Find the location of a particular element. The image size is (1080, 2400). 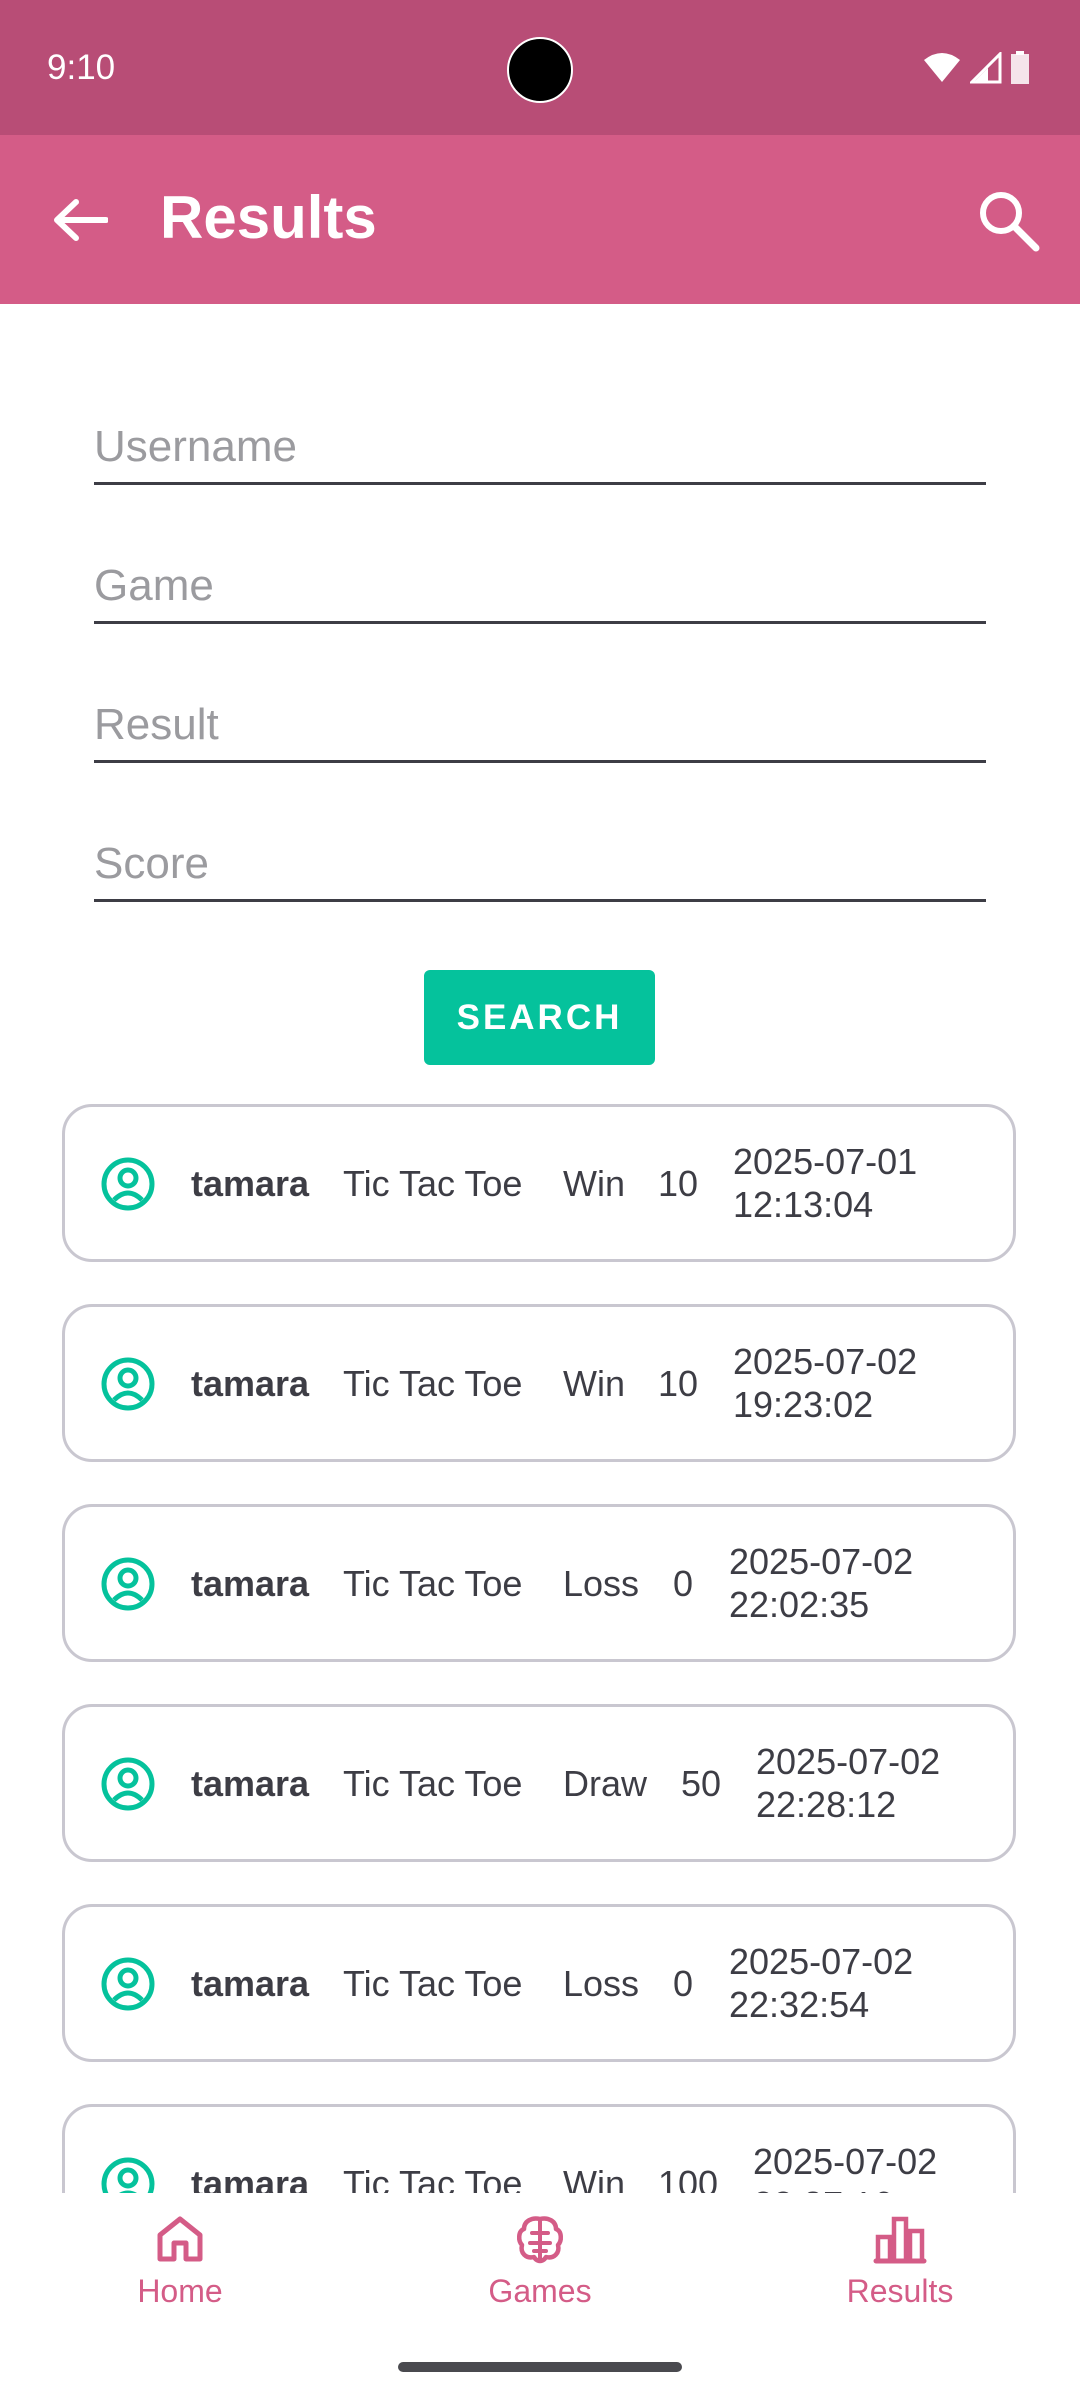

result-time: 22:32:54 is located at coordinates (799, 2004).